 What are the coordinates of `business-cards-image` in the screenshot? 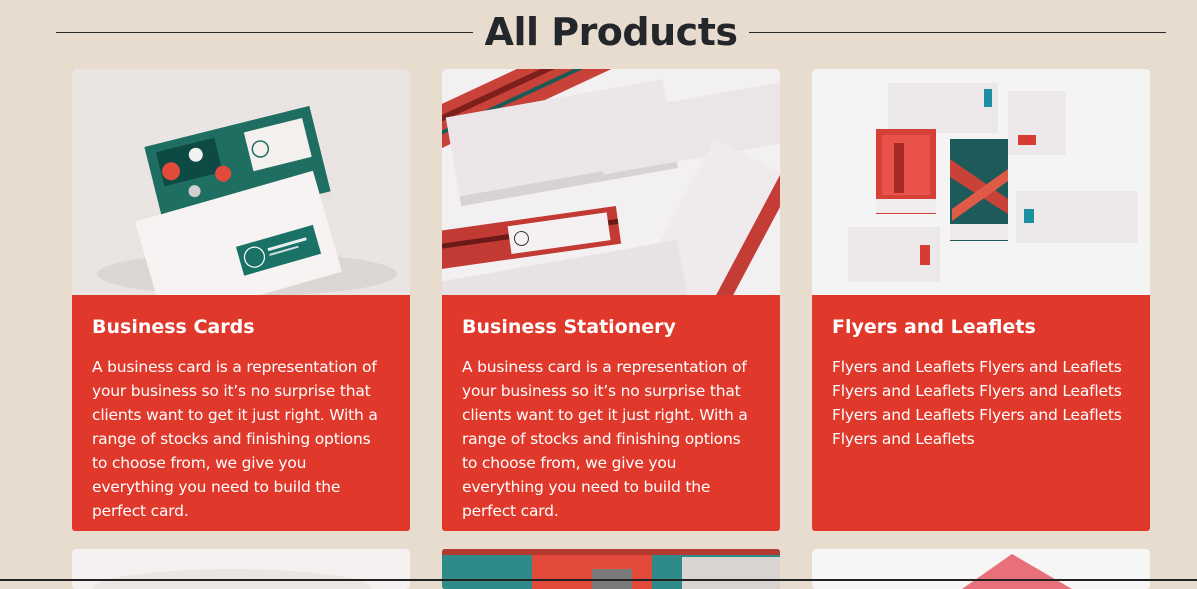 It's located at (241, 182).